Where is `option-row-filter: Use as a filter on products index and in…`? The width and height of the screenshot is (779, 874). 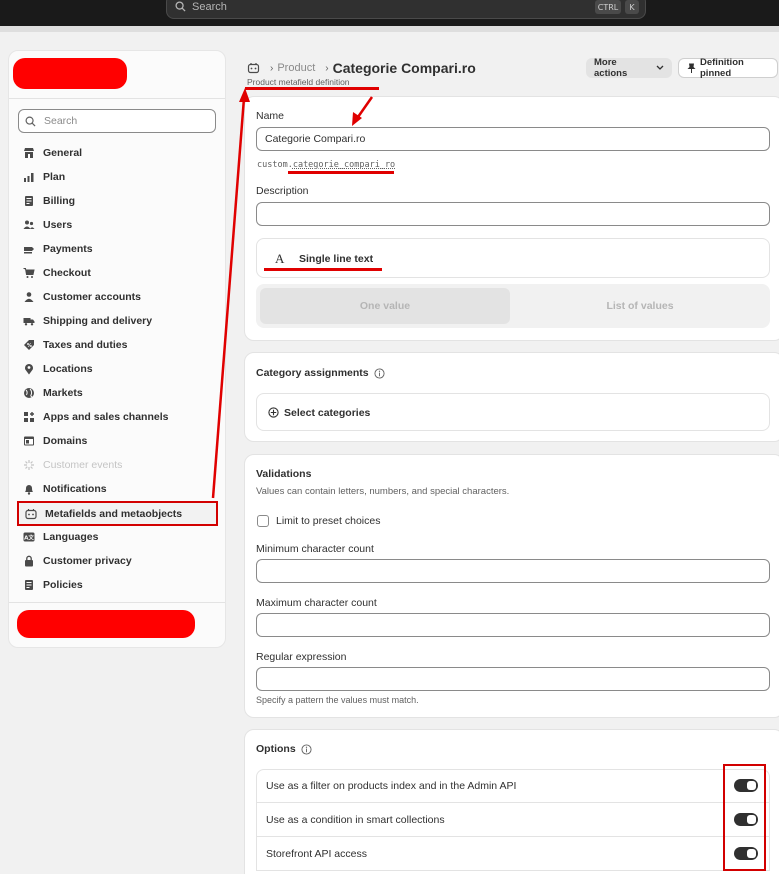 option-row-filter: Use as a filter on products index and in… is located at coordinates (513, 786).